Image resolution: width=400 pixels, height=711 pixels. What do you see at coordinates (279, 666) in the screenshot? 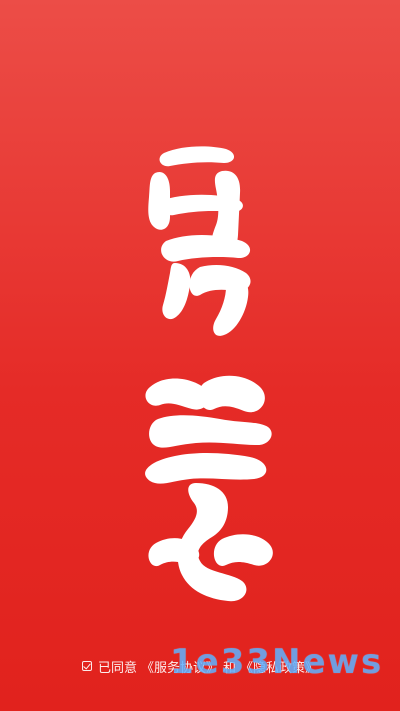
I see `privacy-policy-link: 《隐私政策》` at bounding box center [279, 666].